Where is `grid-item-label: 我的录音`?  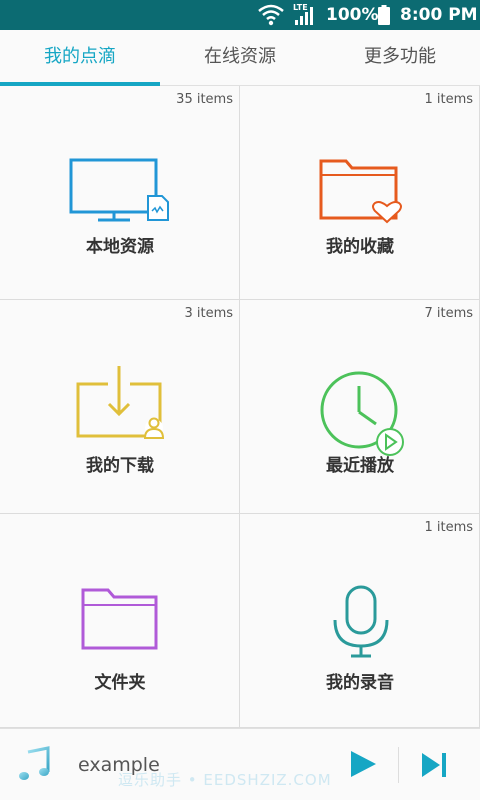
grid-item-label: 我的录音 is located at coordinates (360, 683).